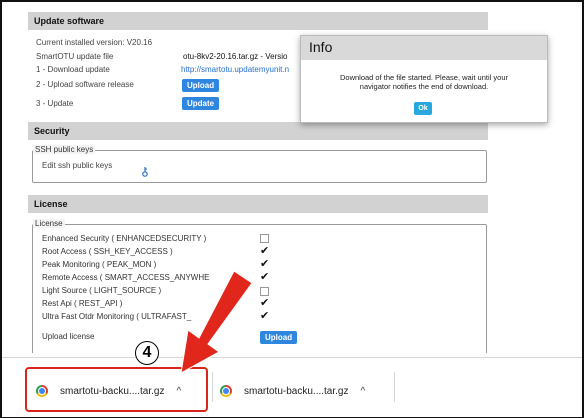 The height and width of the screenshot is (418, 584). I want to click on license-item-root-access: Root Access ( SSH_KEY_ACCESS ), so click(107, 251).